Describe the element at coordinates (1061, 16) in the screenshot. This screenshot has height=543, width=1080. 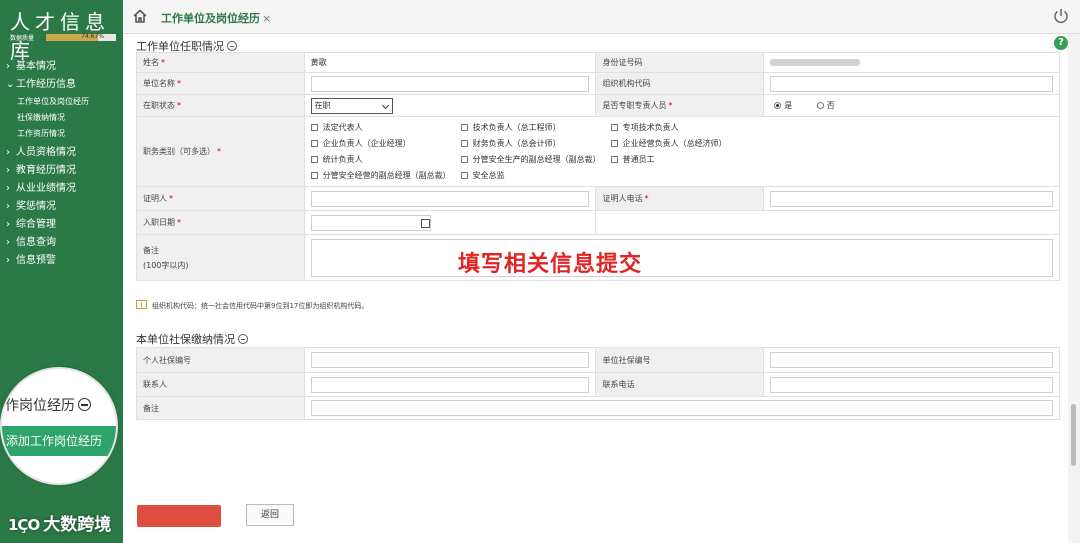
I see `power-icon` at that location.